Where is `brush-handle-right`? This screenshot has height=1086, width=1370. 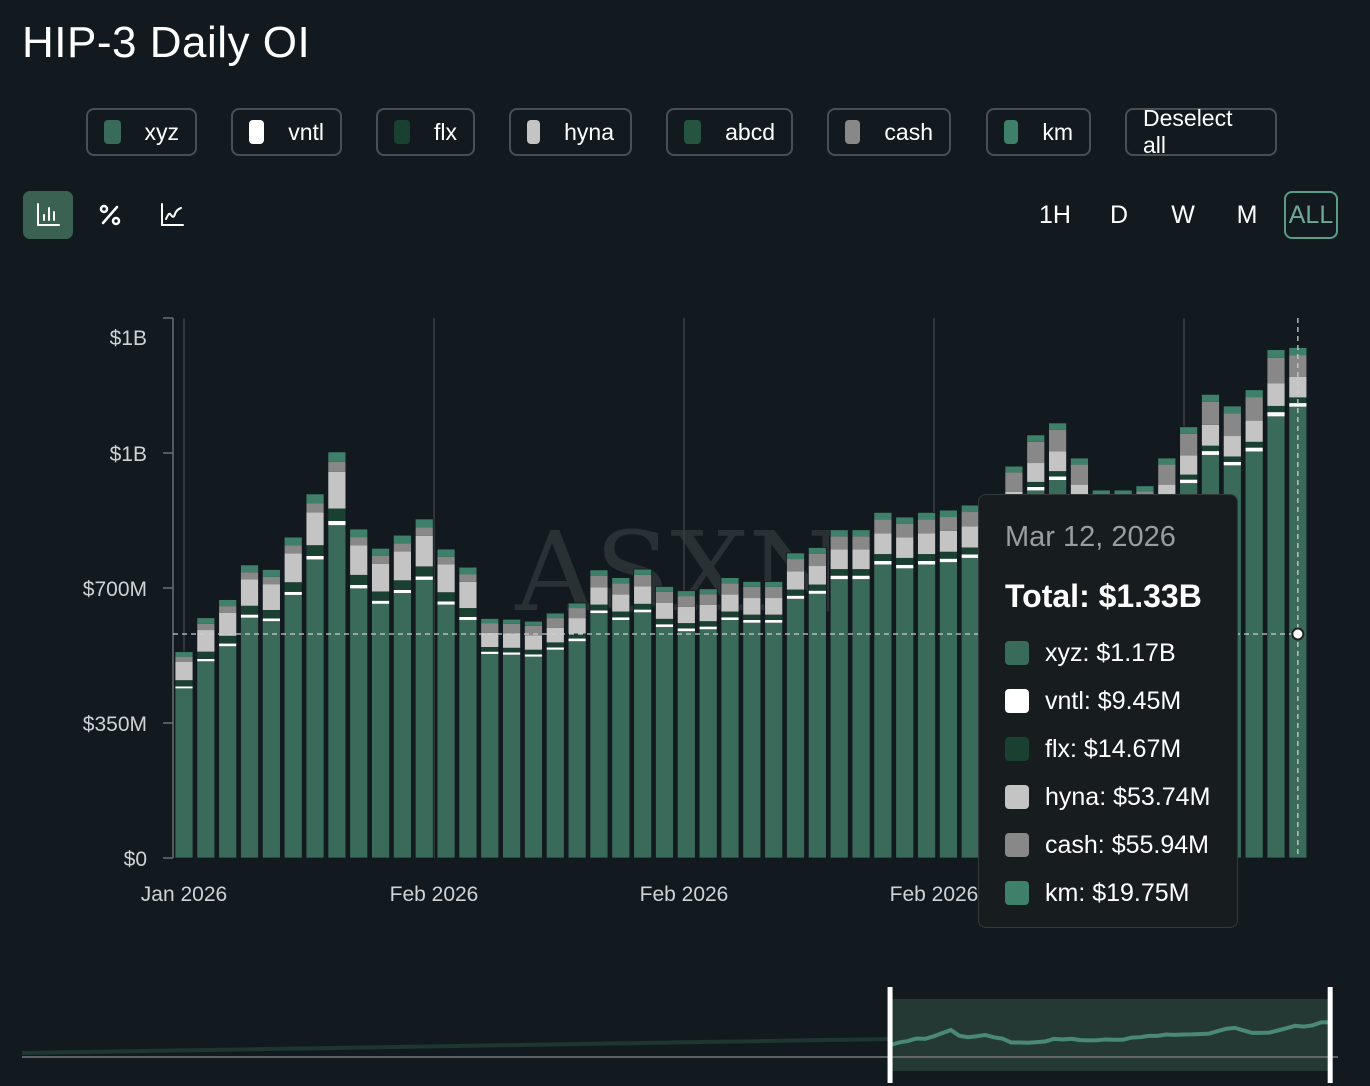 brush-handle-right is located at coordinates (1330, 1035).